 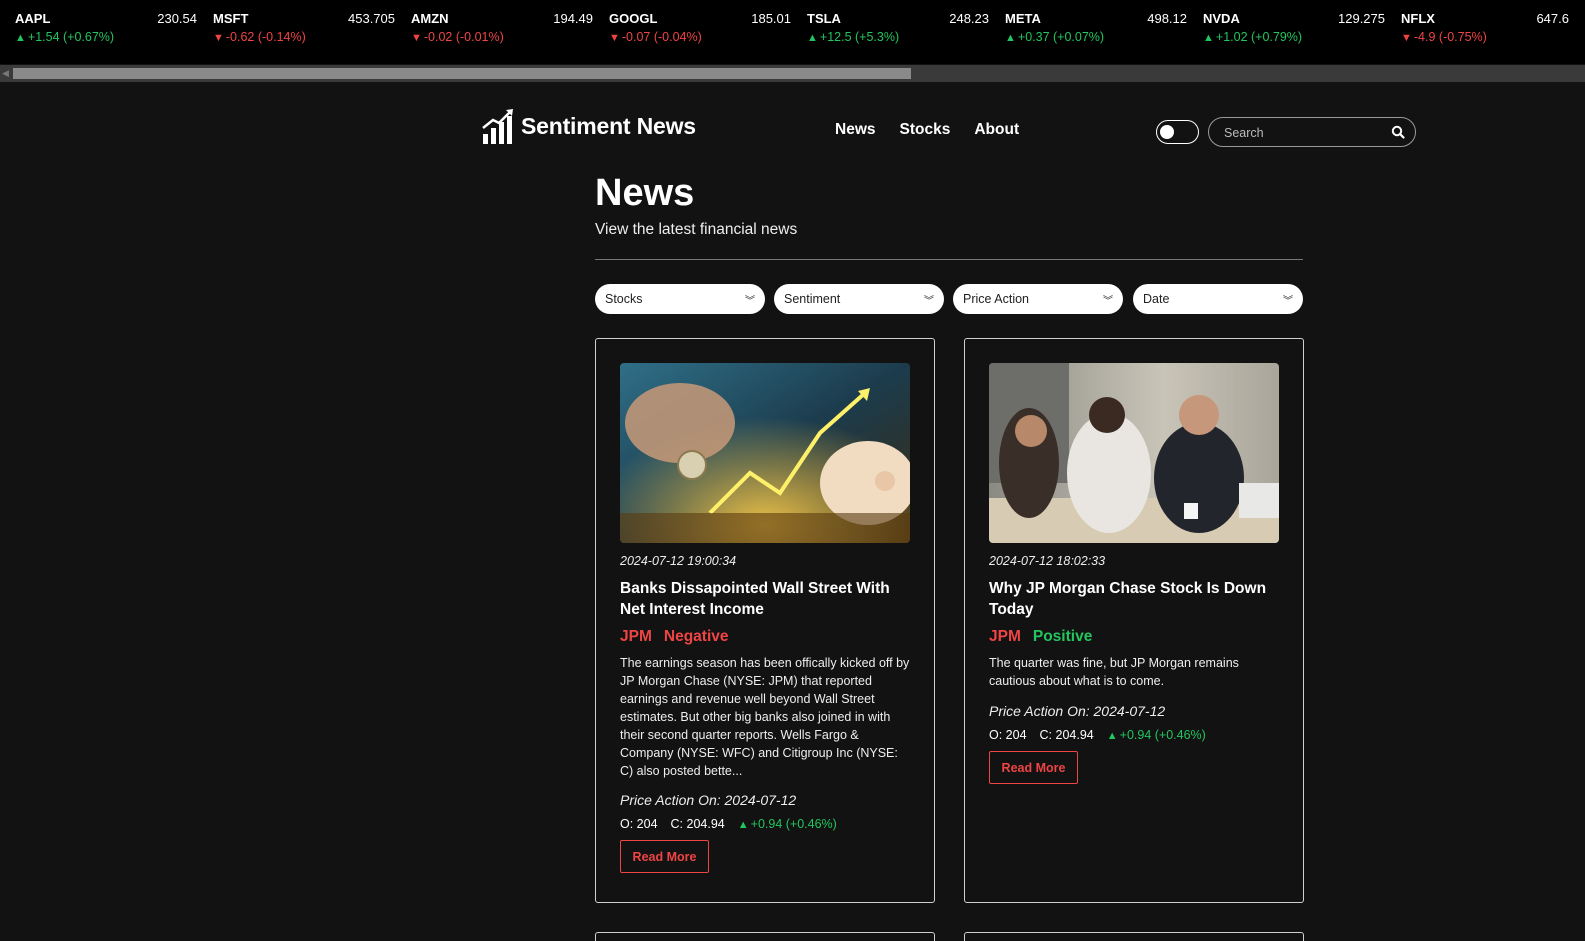 I want to click on ticker-item-nvda: NVDA 129.275 ▲ +1.02 (+0.79%), so click(x=1294, y=31).